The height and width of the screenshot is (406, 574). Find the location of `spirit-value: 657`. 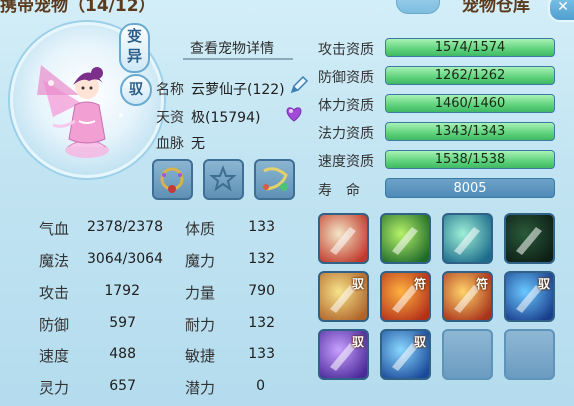

spirit-value: 657 is located at coordinates (122, 386).